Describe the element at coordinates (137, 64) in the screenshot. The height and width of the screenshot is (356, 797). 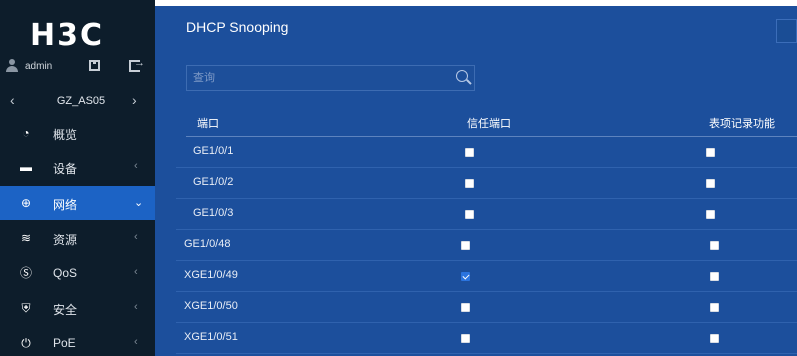
I see `logout-icon` at that location.